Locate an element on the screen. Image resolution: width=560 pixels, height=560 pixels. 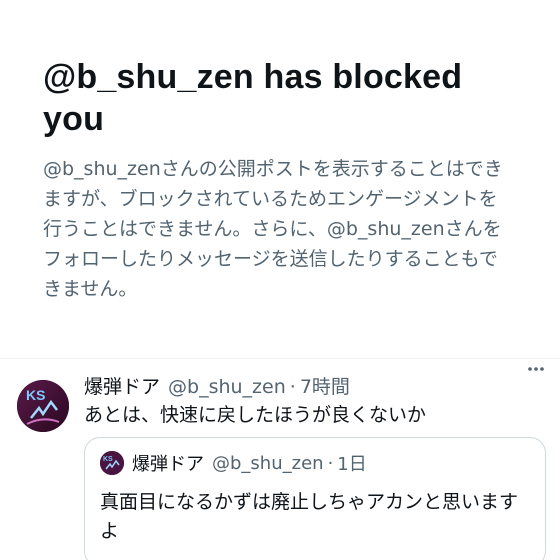
display-name: 爆弾ドア is located at coordinates (122, 387).